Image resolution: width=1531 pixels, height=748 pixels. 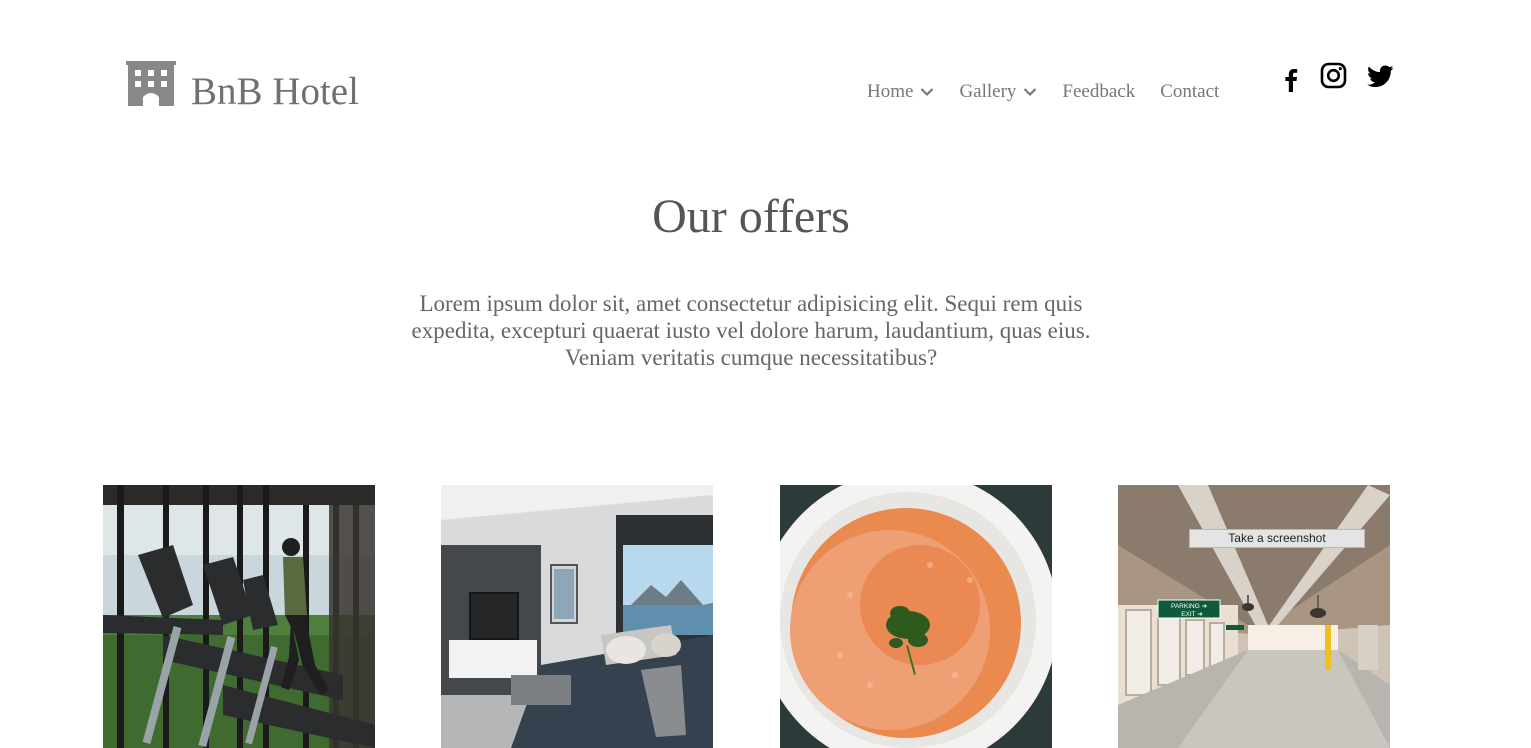 What do you see at coordinates (1277, 538) in the screenshot?
I see `screenshot-tooltip: Take a screenshot` at bounding box center [1277, 538].